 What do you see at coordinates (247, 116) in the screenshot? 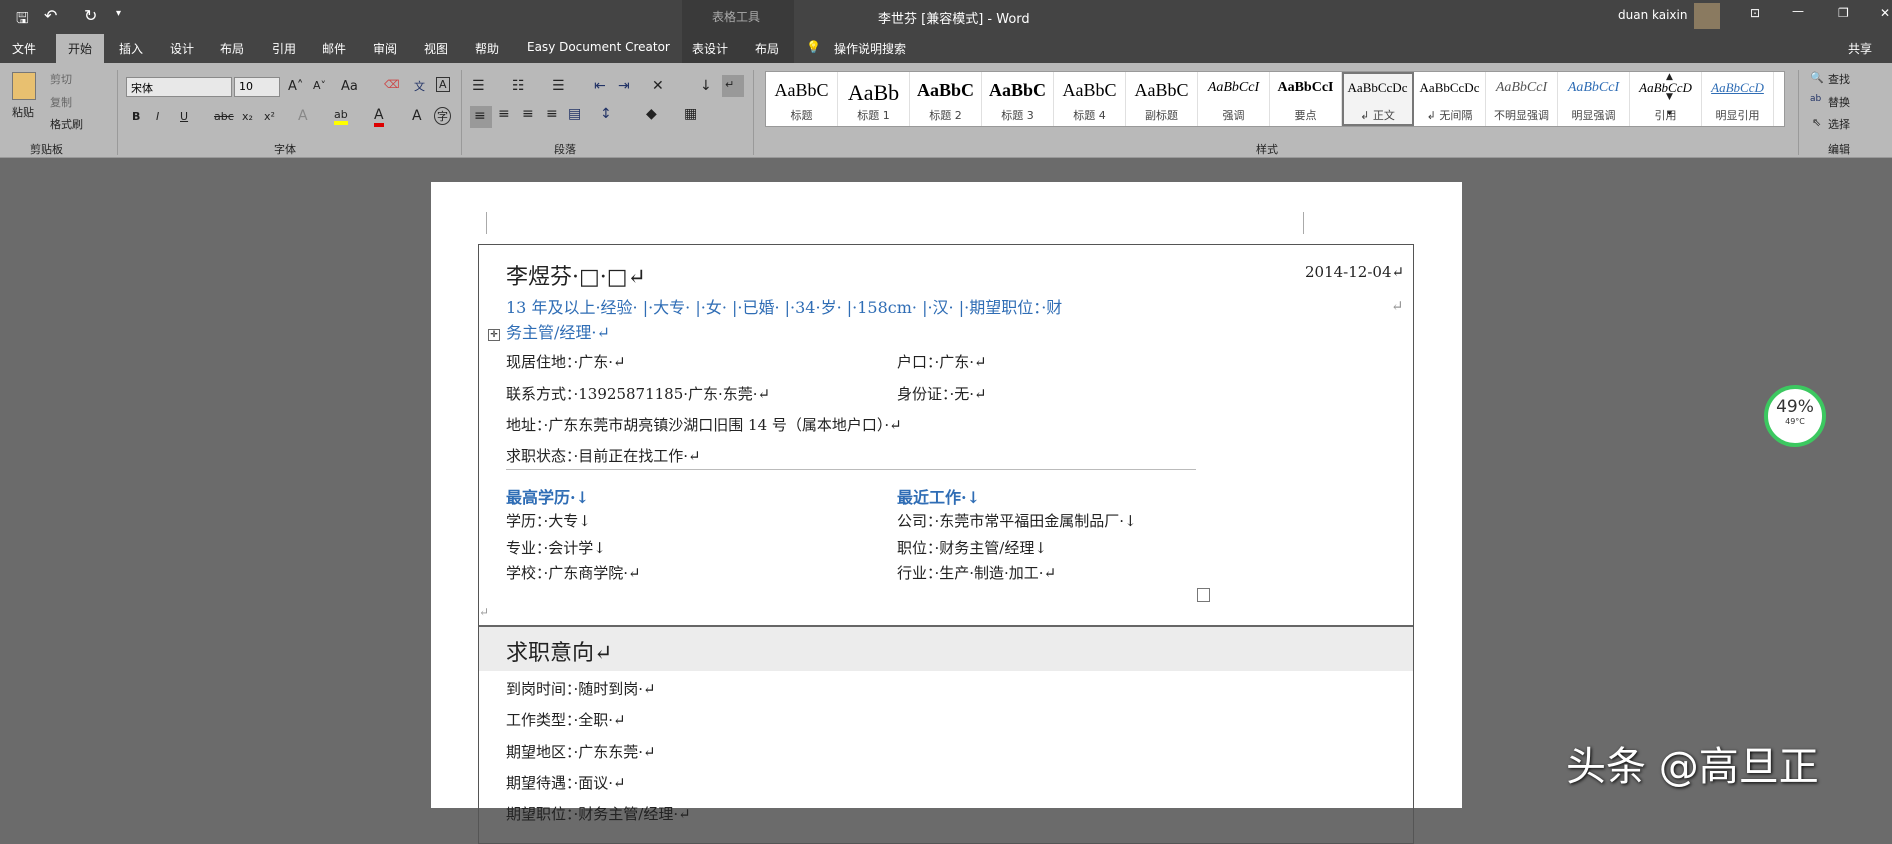
I see `subscript-button: x₂` at bounding box center [247, 116].